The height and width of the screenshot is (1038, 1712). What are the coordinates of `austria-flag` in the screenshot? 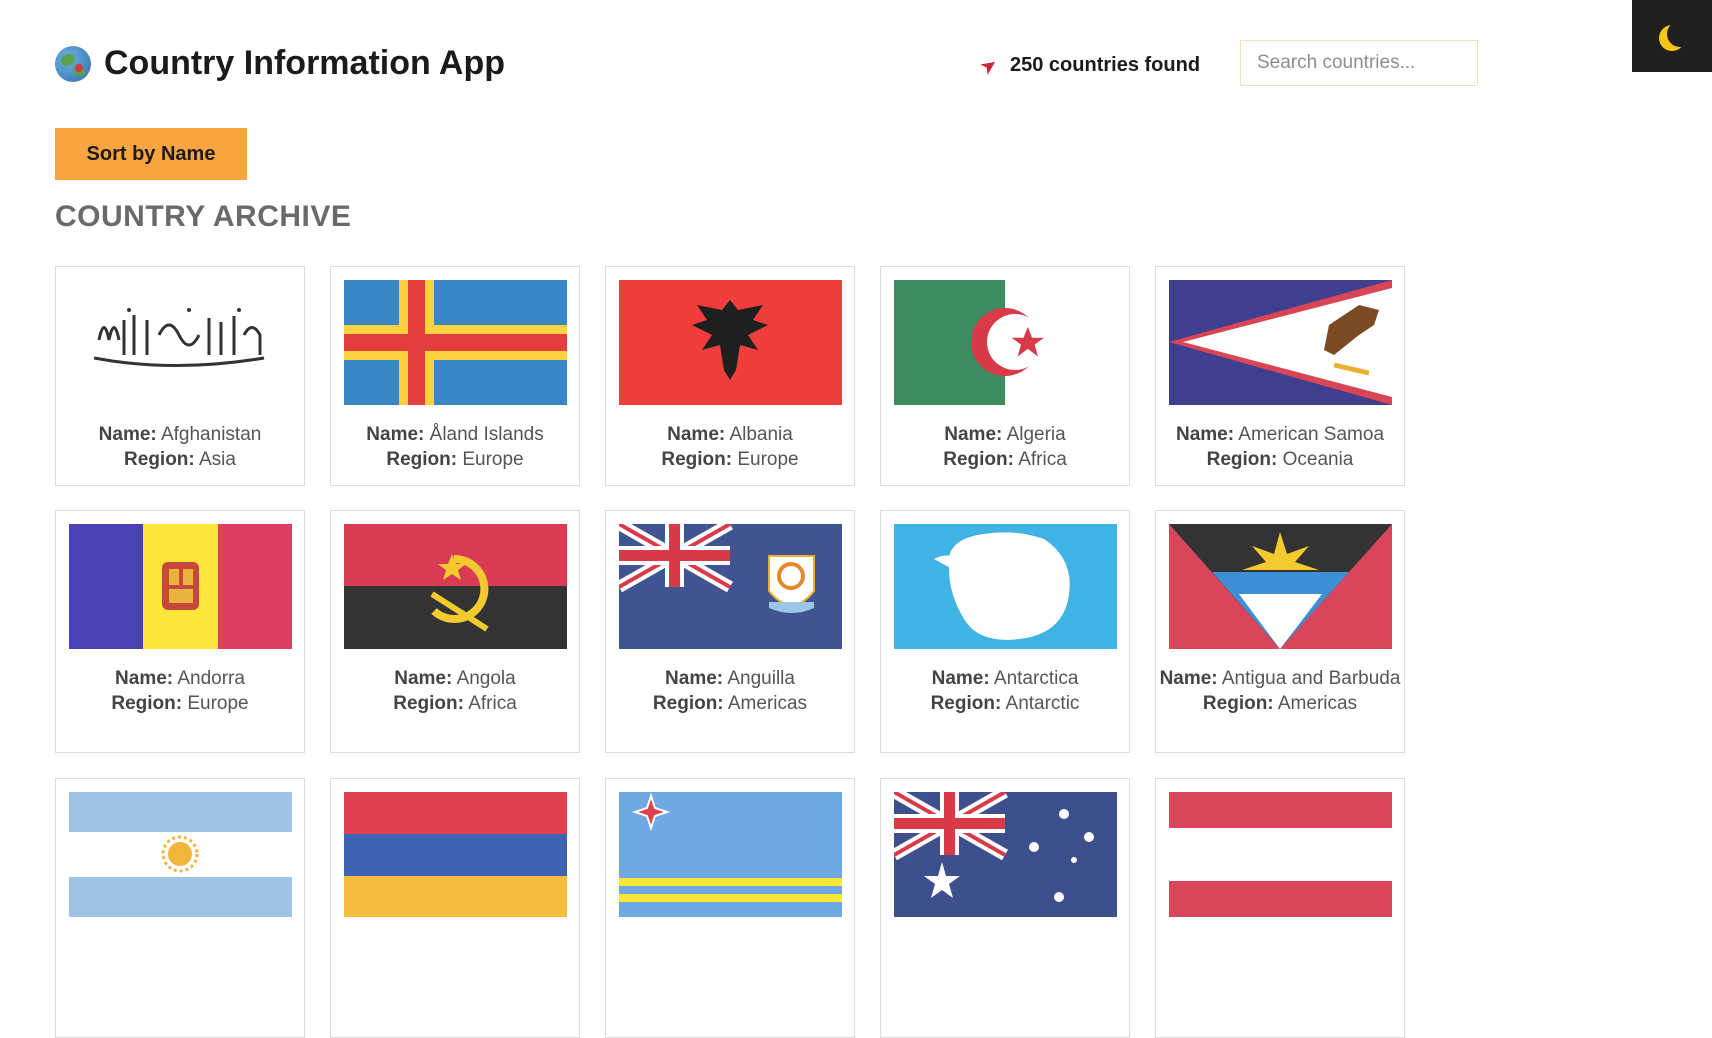 It's located at (1280, 854).